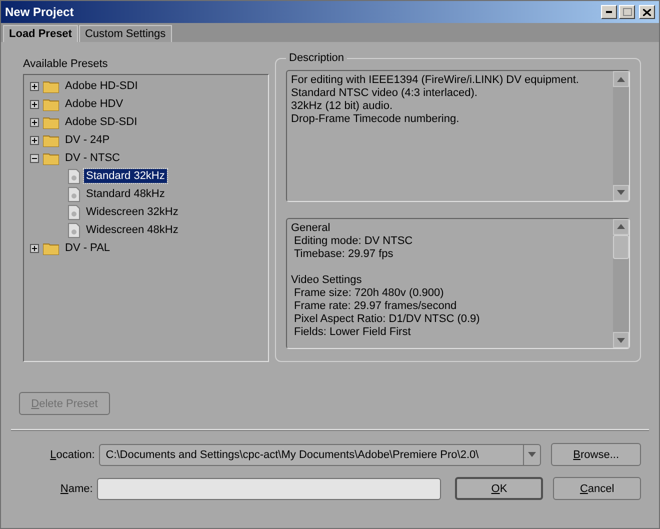 This screenshot has height=529, width=660. Describe the element at coordinates (132, 212) in the screenshot. I see `tree-item: Widescreen 32kHz` at that location.